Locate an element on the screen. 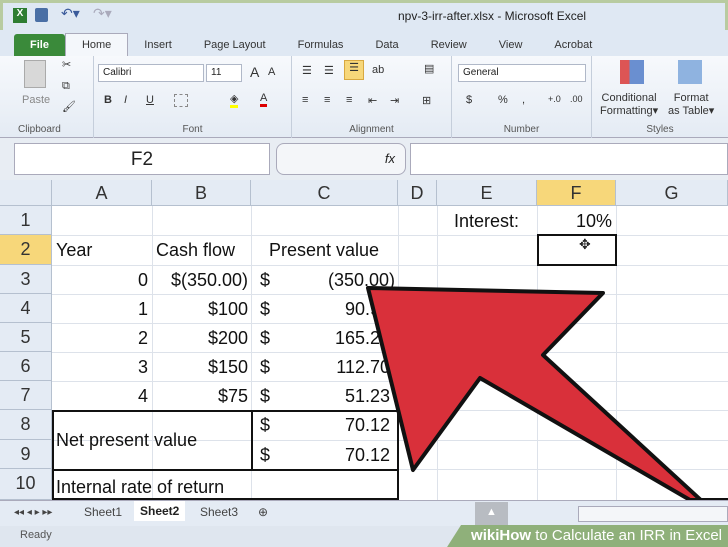  watermark-text: to Calculate an IRR in Excel is located at coordinates (628, 535).